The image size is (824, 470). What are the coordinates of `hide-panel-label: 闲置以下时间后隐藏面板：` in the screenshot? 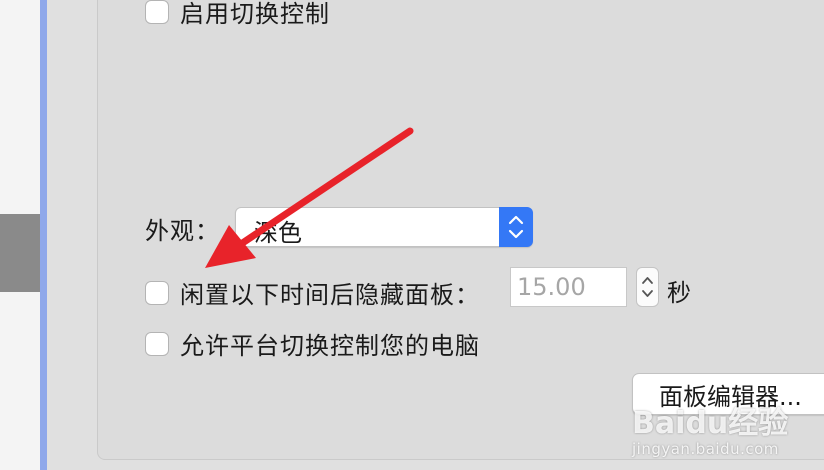 It's located at (330, 295).